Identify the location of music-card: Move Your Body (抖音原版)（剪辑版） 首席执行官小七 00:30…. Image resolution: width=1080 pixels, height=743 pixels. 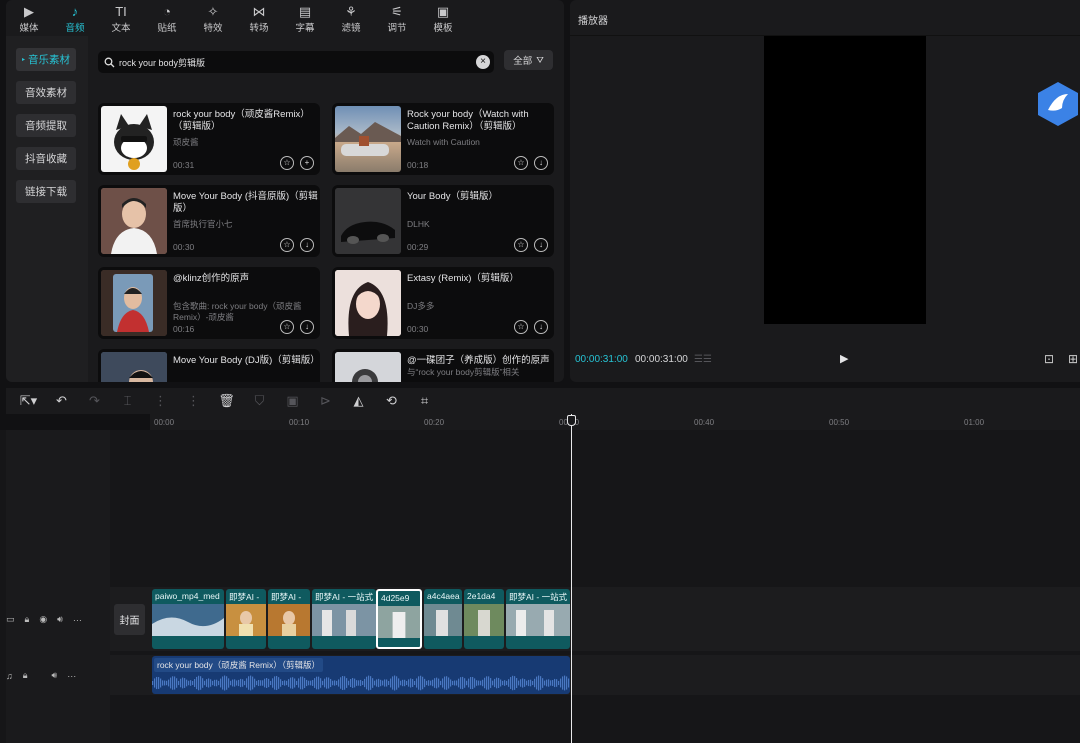
(209, 221).